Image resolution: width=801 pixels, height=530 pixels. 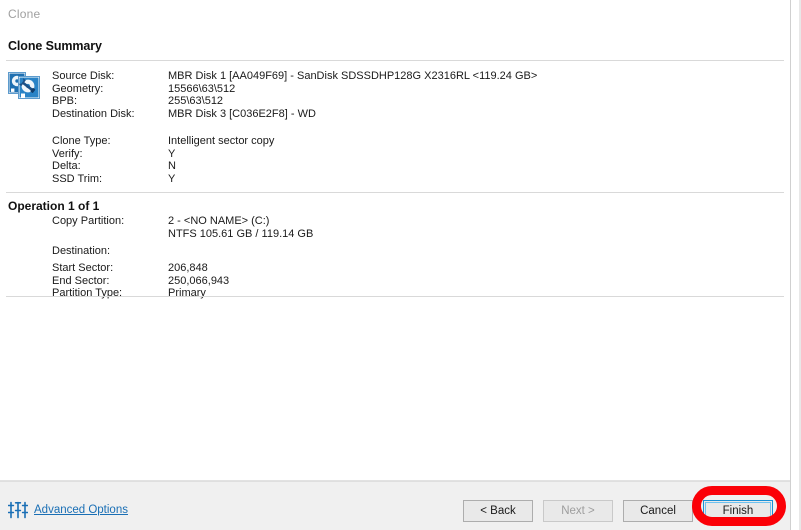 What do you see at coordinates (790, 265) in the screenshot?
I see `window-right-edge` at bounding box center [790, 265].